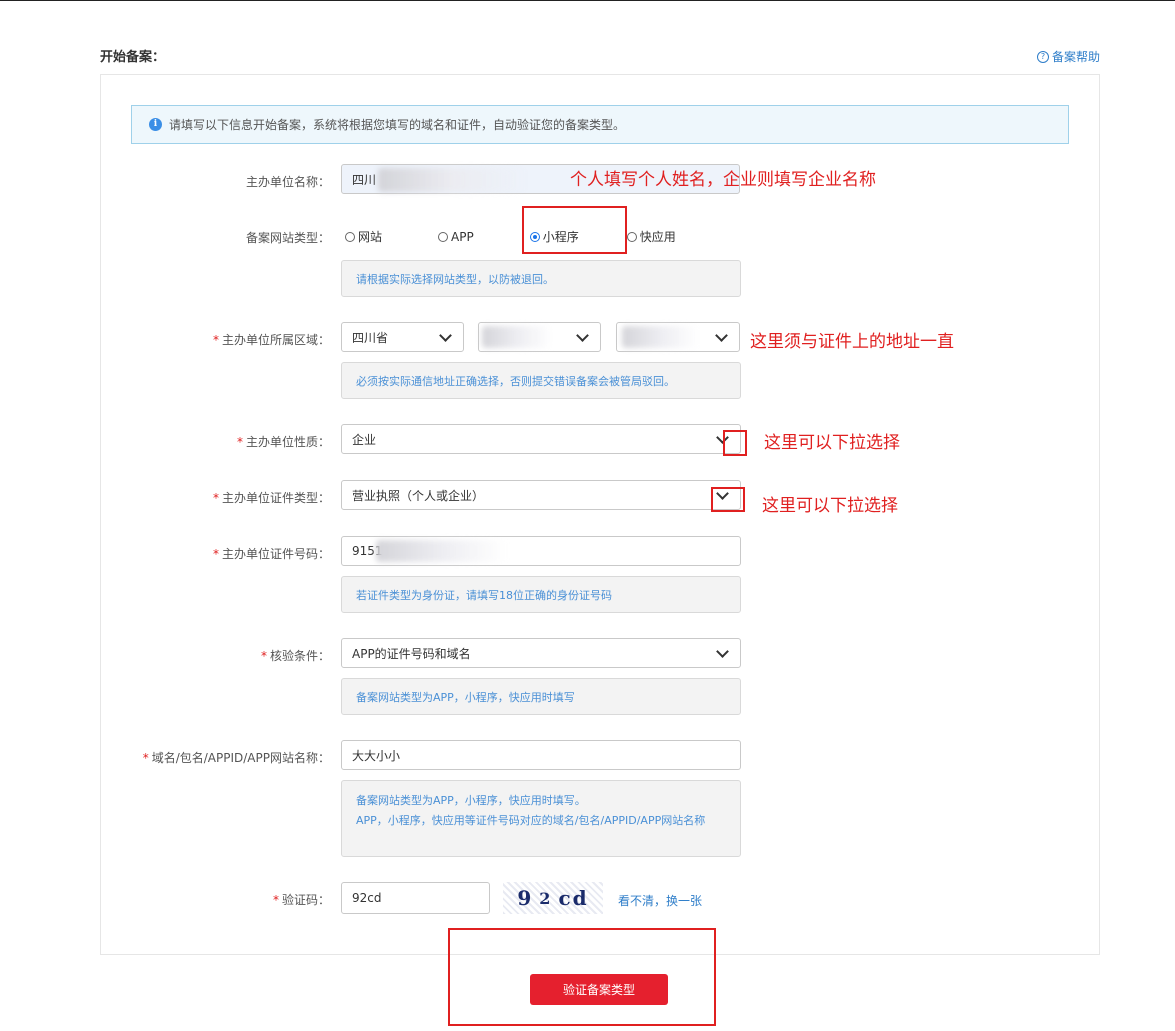 The image size is (1175, 1031). Describe the element at coordinates (283, 442) in the screenshot. I see `org-nature-label: * 主办单位性质：` at that location.